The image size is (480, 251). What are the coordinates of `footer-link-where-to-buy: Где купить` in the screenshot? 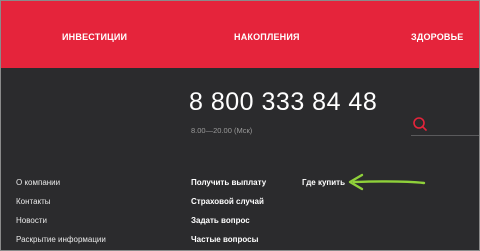 It's located at (323, 182).